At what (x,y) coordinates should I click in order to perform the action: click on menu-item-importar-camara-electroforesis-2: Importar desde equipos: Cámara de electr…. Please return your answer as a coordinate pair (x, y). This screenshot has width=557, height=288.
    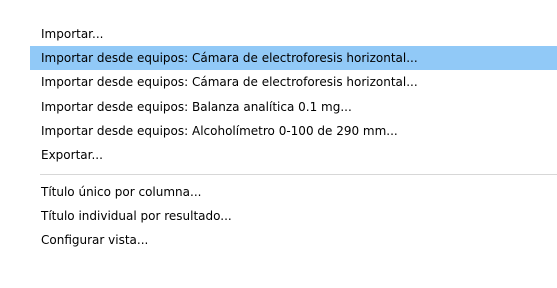
    Looking at the image, I should click on (293, 82).